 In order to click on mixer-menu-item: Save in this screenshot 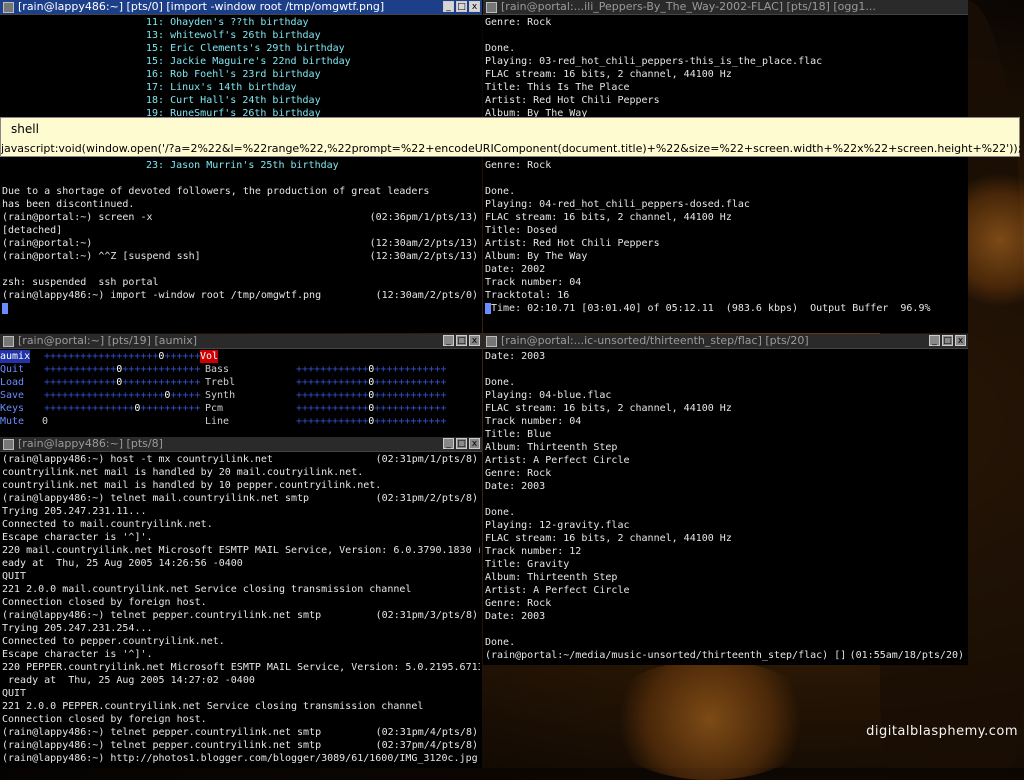, I will do `click(12, 395)`.